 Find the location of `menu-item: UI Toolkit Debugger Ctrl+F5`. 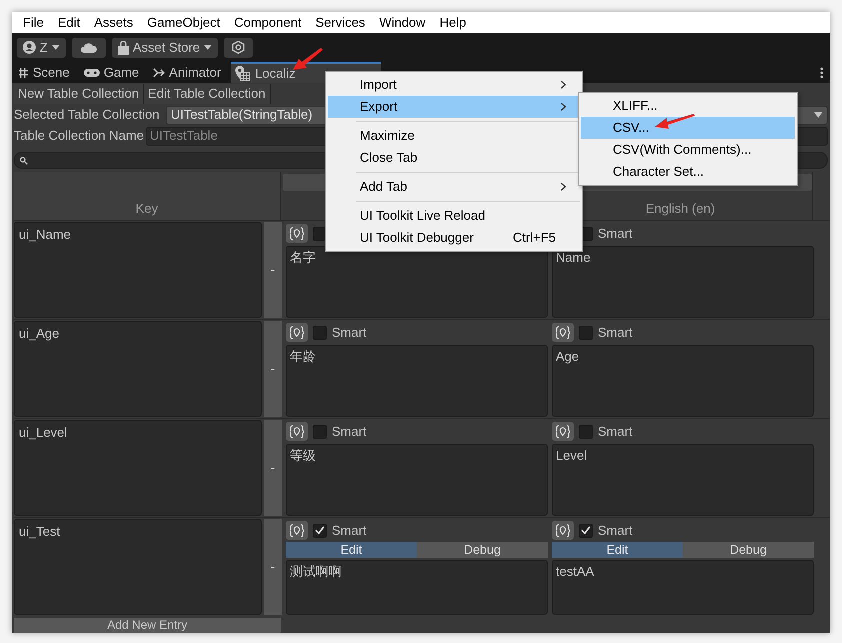

menu-item: UI Toolkit Debugger Ctrl+F5 is located at coordinates (454, 238).